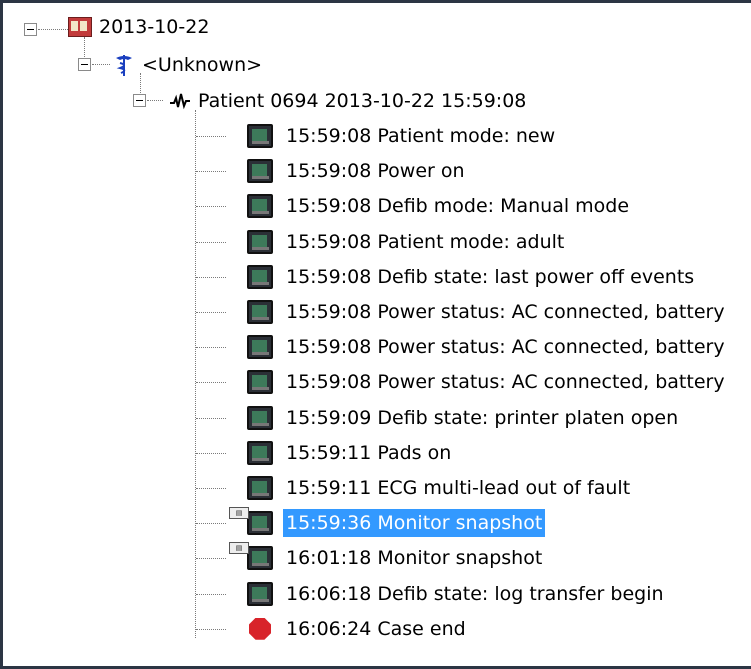  Describe the element at coordinates (458, 206) in the screenshot. I see `tree-node-label: 15:59:08 Defib mode: Manual mode` at that location.